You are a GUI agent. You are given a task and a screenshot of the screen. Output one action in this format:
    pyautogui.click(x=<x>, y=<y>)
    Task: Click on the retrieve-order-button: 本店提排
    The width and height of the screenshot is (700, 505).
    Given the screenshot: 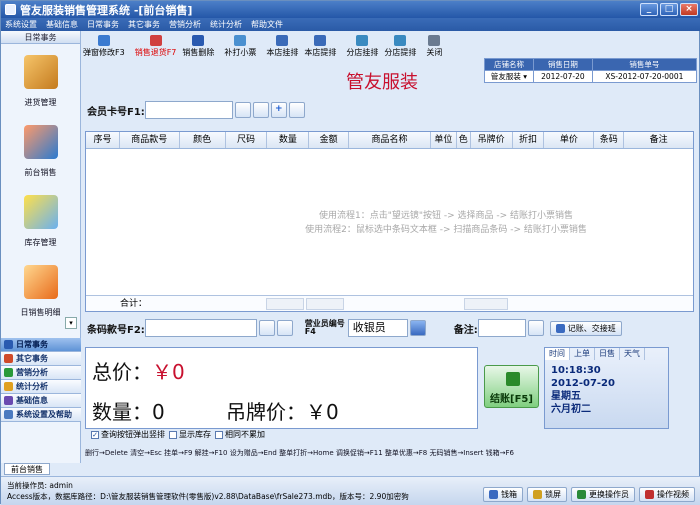 What is the action you would take?
    pyautogui.click(x=320, y=46)
    